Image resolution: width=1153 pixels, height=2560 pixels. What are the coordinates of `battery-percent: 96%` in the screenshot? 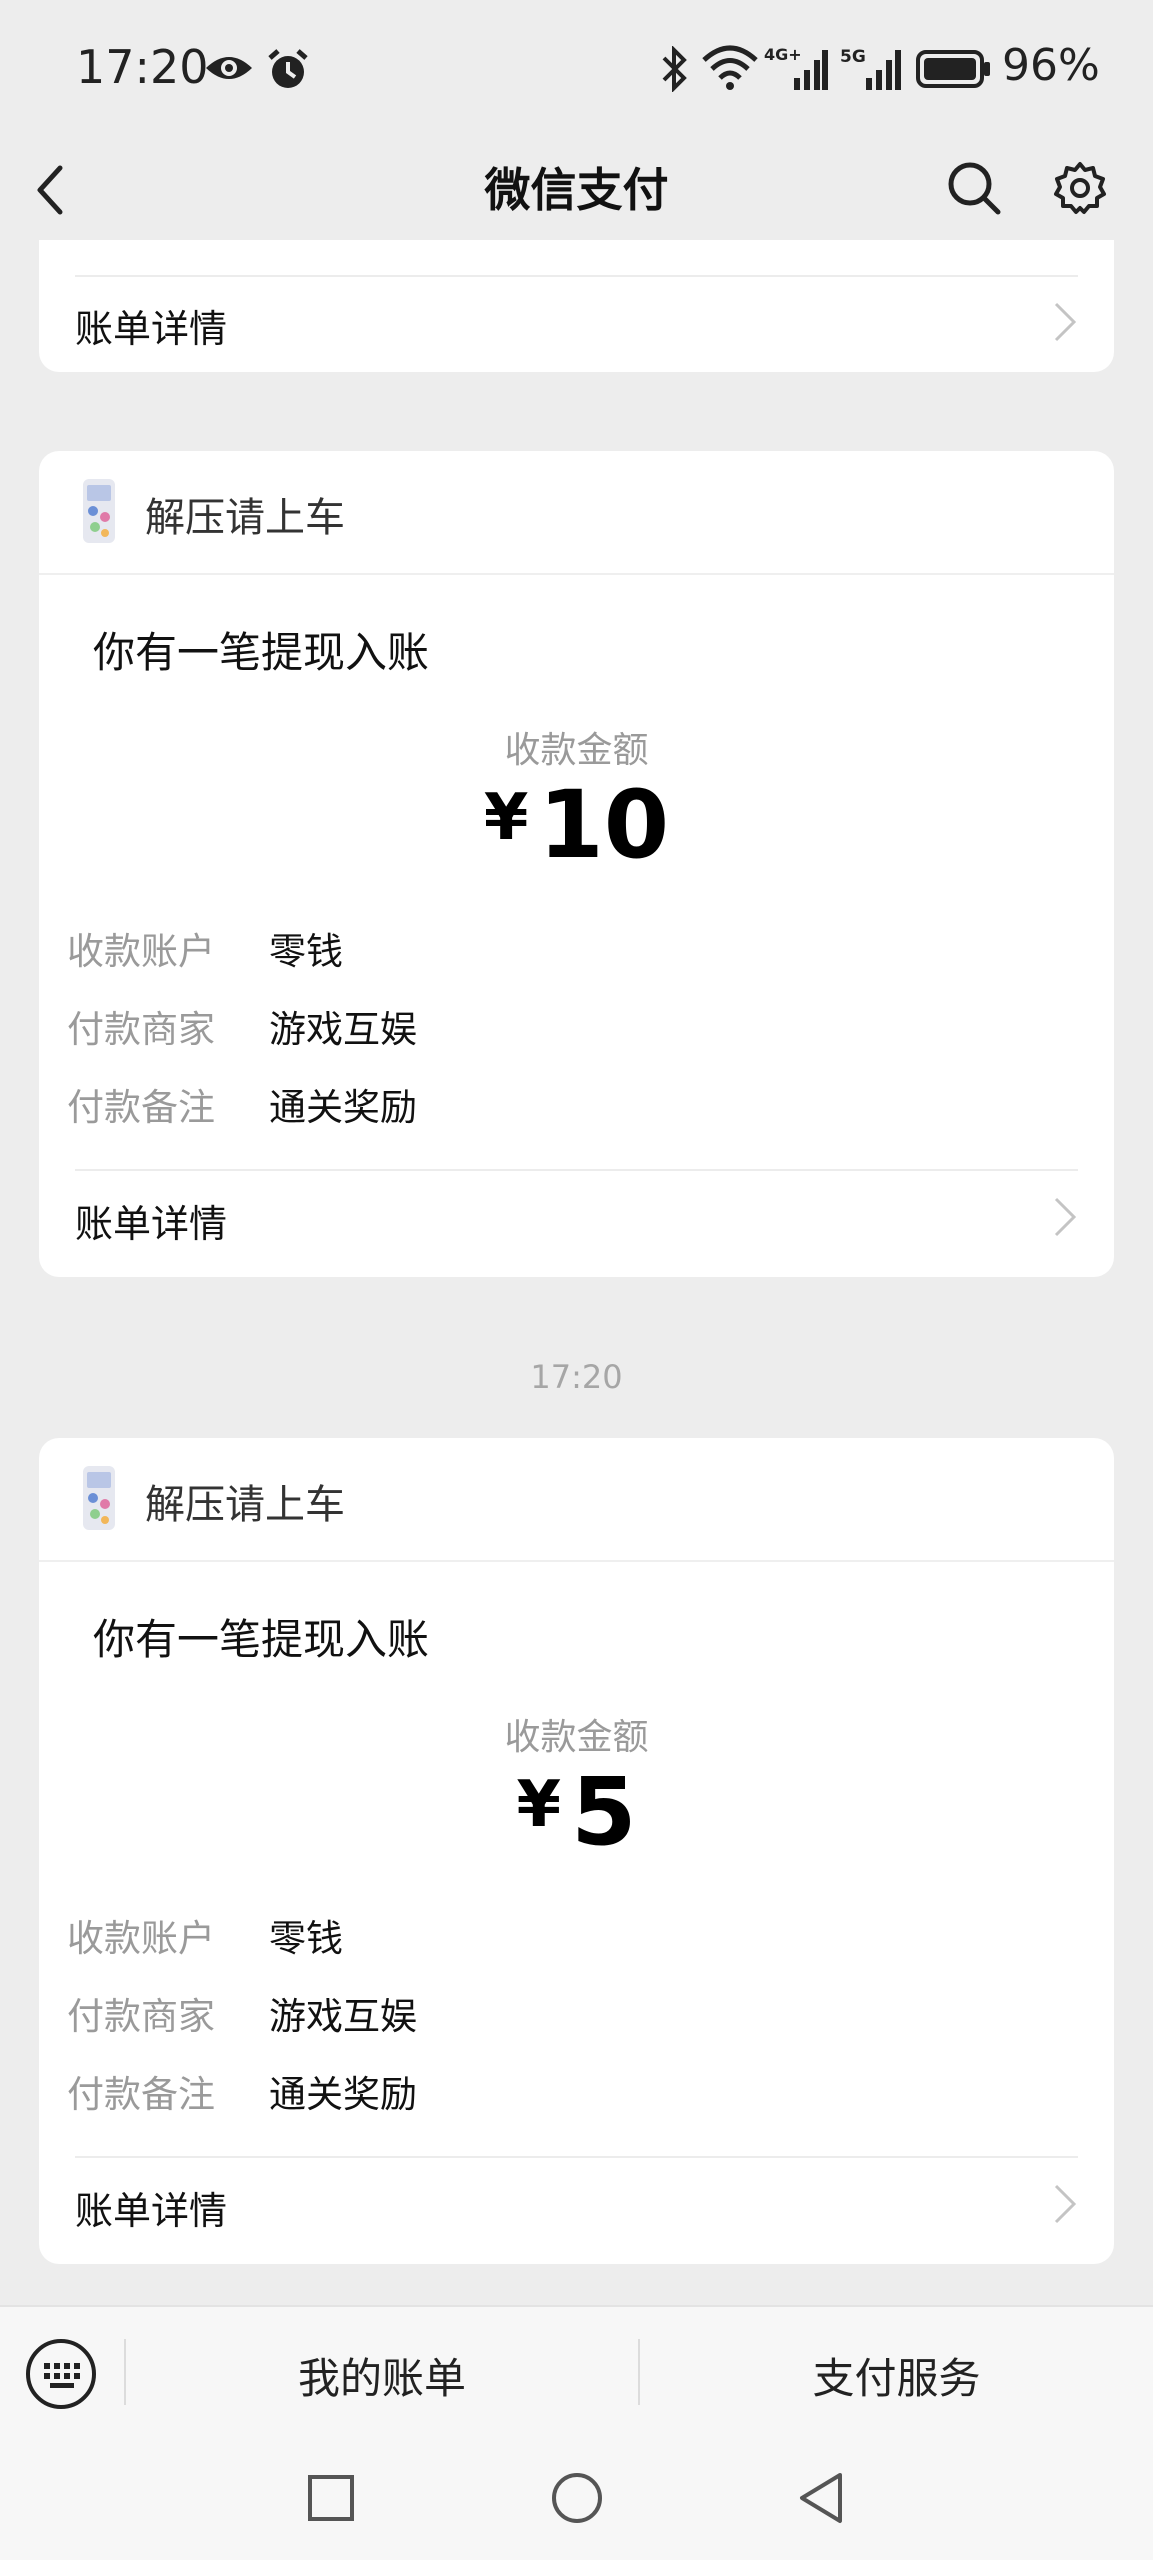 It's located at (1051, 65).